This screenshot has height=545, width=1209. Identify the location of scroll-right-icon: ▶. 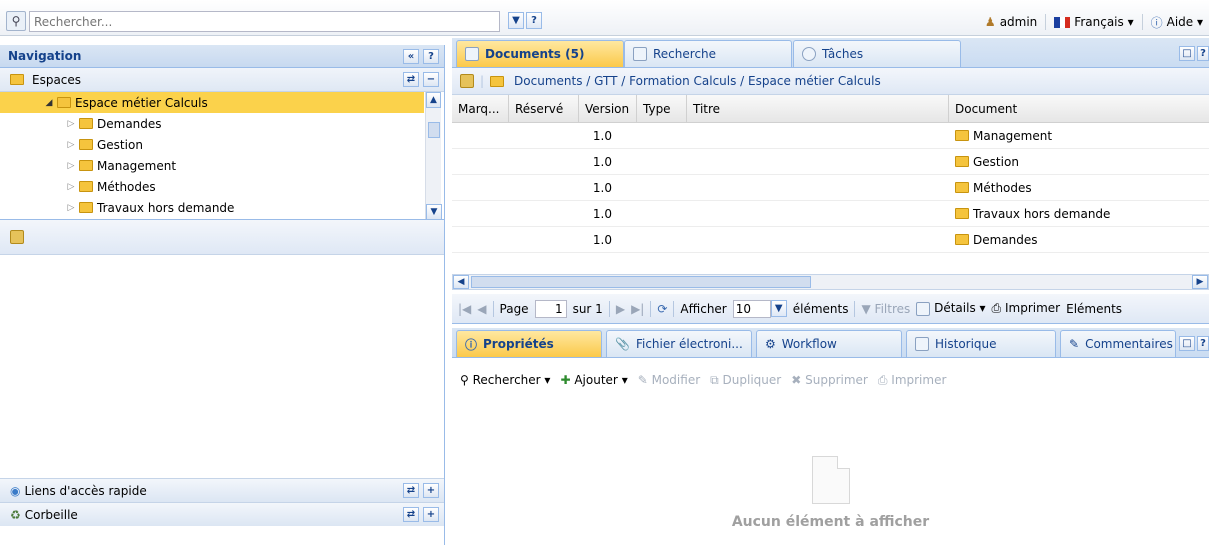
(1200, 282).